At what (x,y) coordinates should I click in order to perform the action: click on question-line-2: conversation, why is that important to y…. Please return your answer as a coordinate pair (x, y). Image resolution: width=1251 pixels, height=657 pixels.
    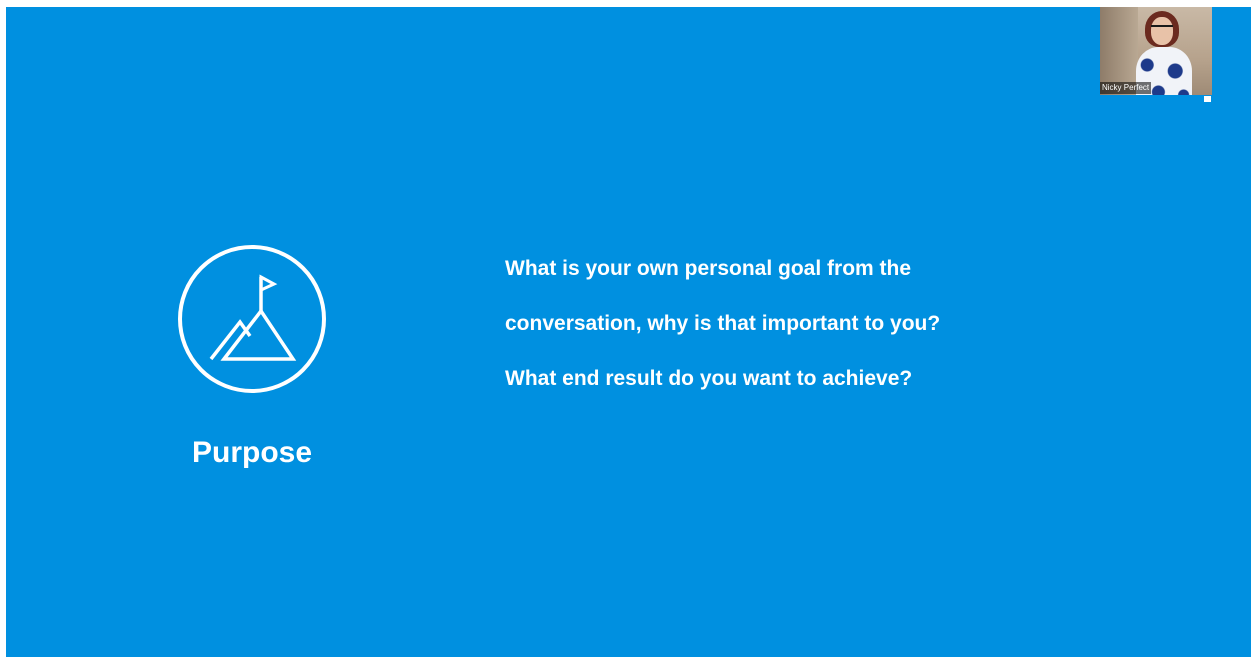
    Looking at the image, I should click on (723, 323).